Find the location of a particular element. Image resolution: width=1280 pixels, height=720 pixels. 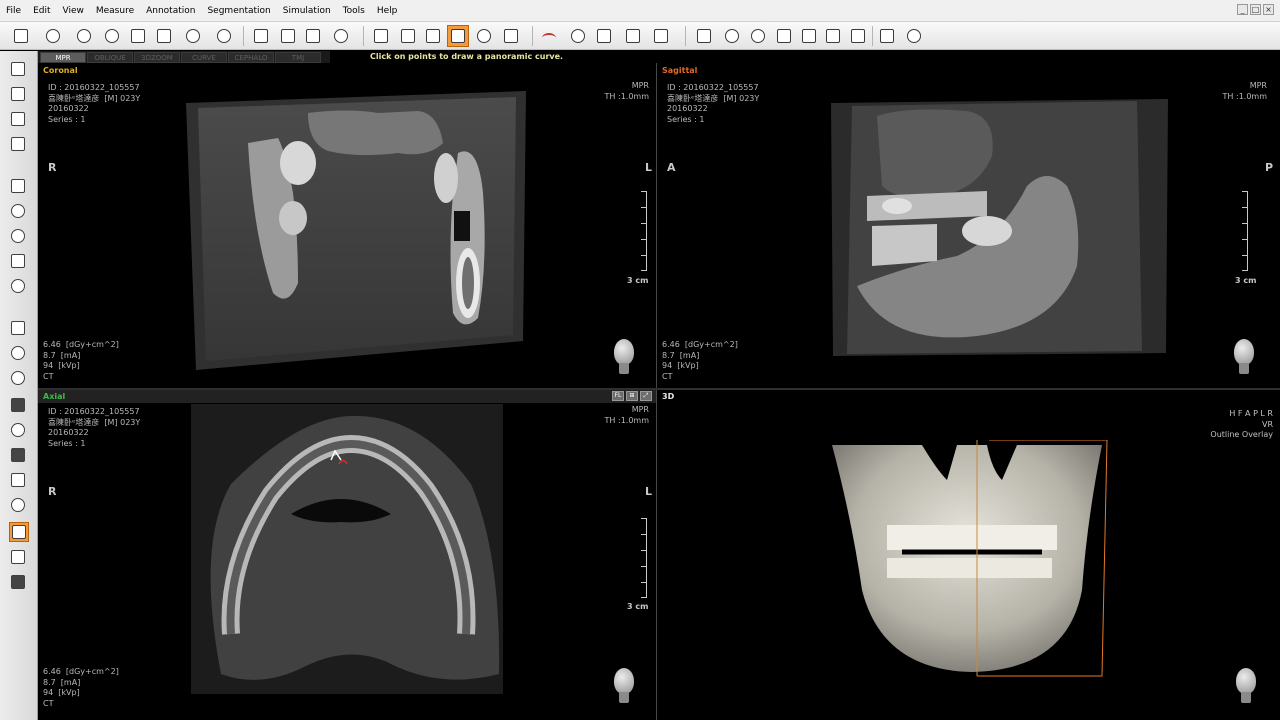

select-arrow-icon is located at coordinates (261, 36).